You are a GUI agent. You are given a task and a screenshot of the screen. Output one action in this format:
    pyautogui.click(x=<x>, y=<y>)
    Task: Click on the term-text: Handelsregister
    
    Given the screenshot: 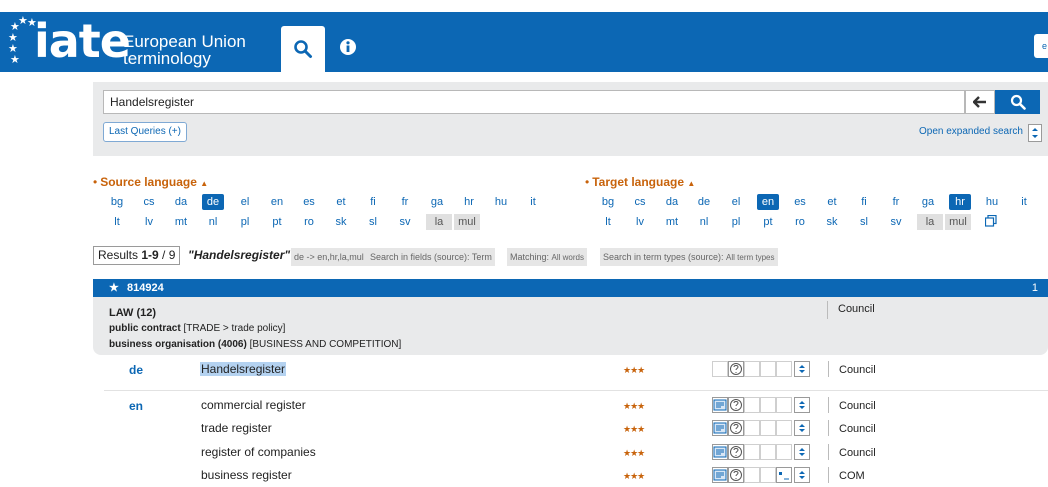 What is the action you would take?
    pyautogui.click(x=243, y=369)
    